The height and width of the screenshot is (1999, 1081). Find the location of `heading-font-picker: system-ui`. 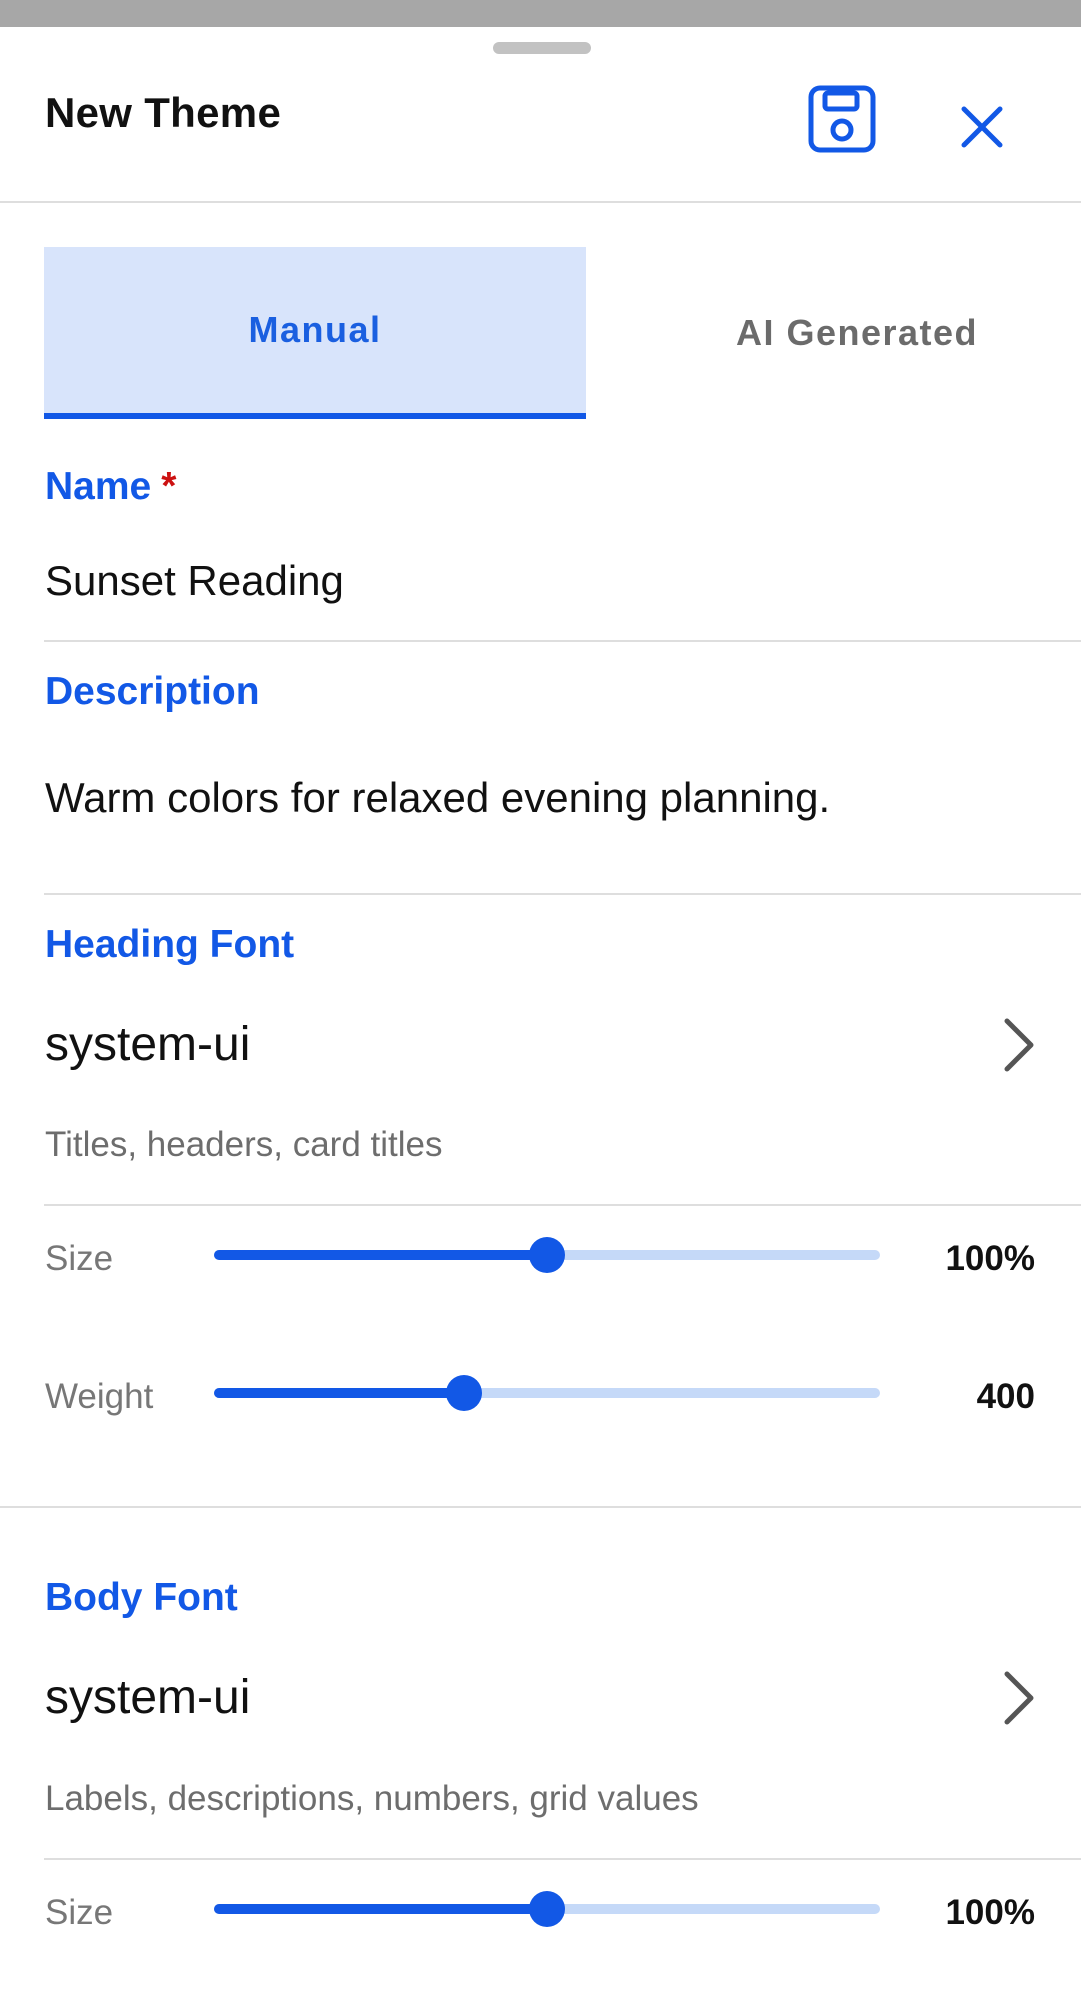

heading-font-picker: system-ui is located at coordinates (562, 1047).